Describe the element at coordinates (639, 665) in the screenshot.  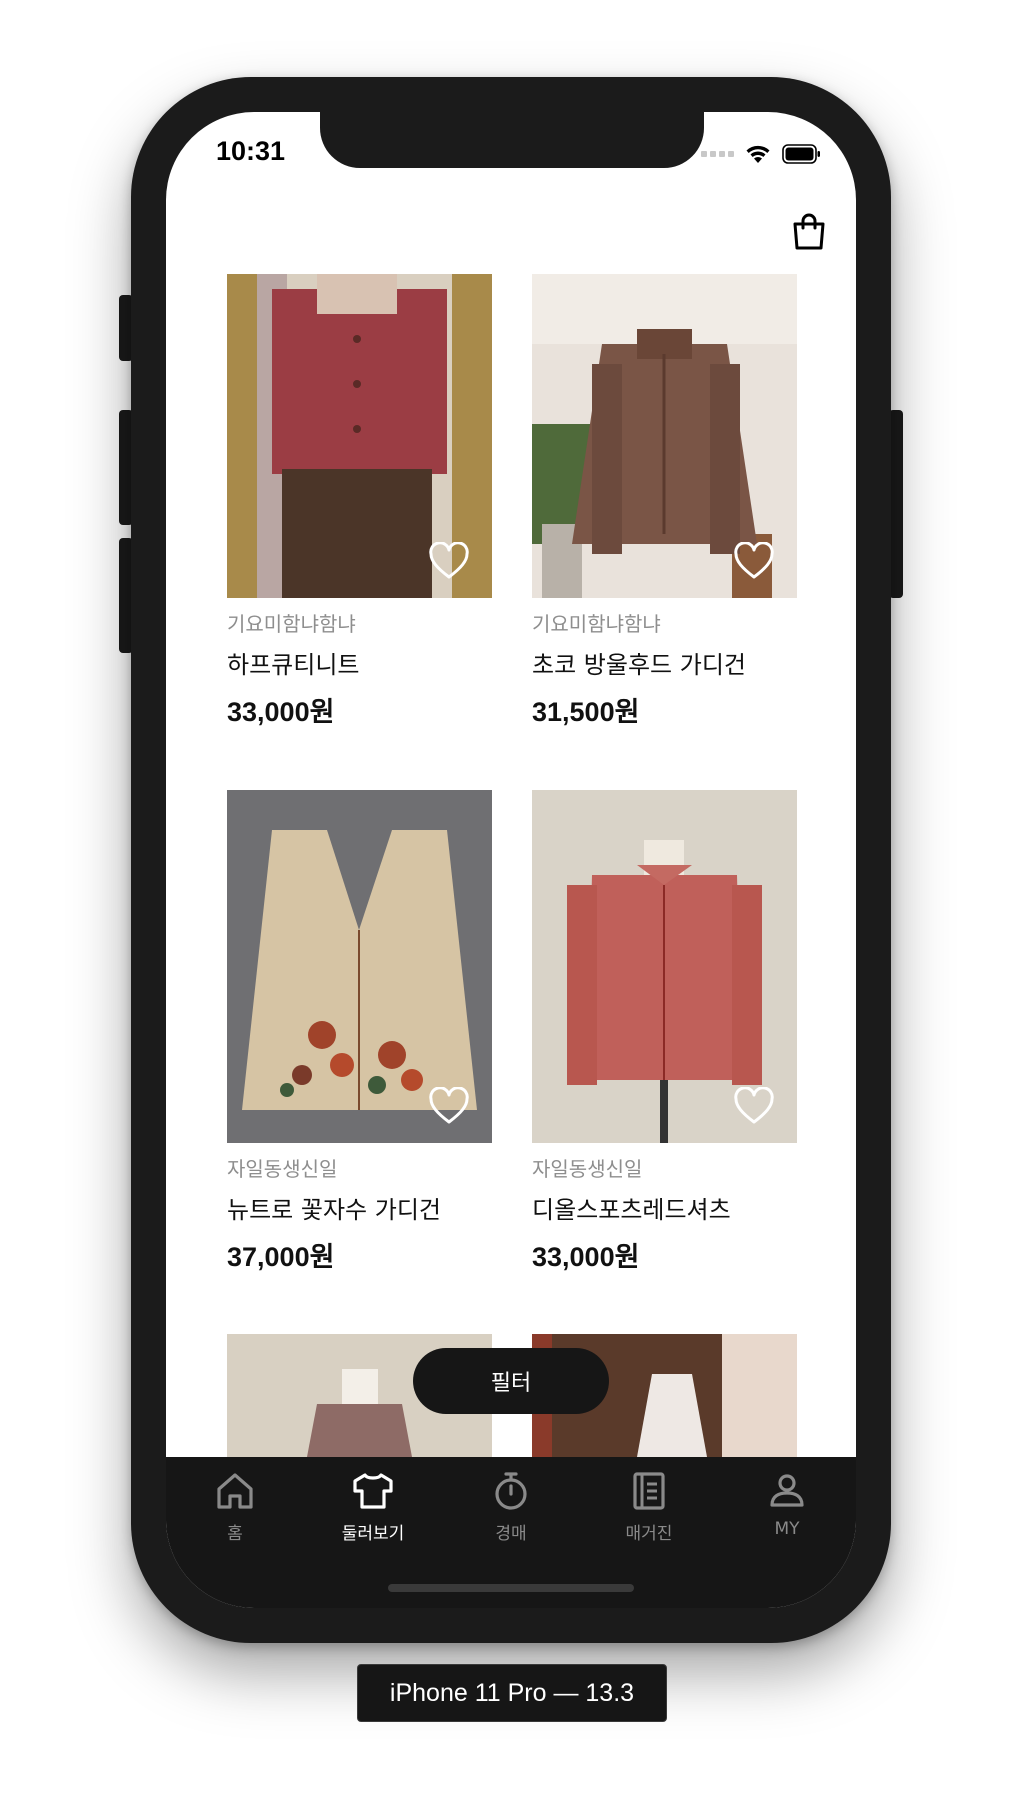
I see `product-name: 초코 방울후드 가디건` at that location.